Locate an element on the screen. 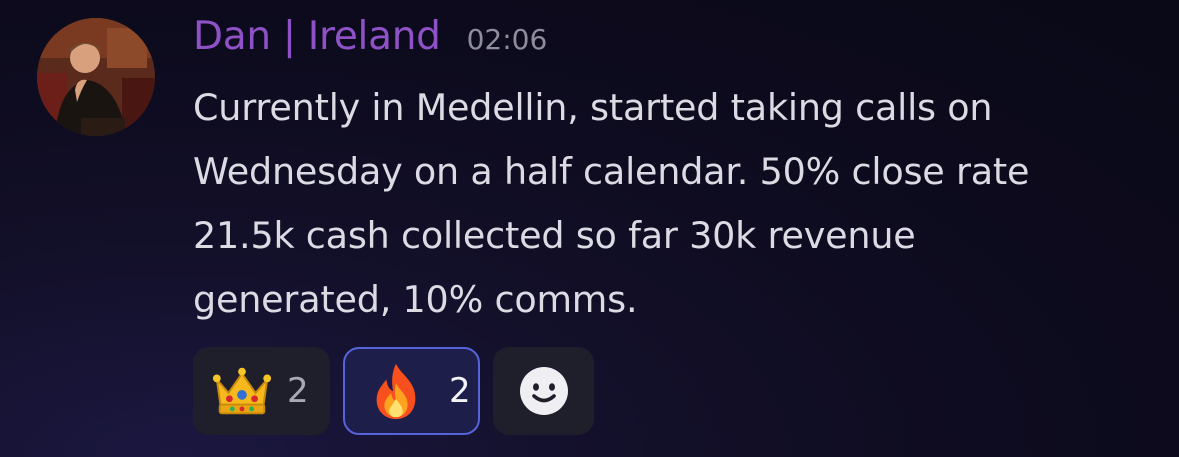  crown-emoji-icon is located at coordinates (242, 391).